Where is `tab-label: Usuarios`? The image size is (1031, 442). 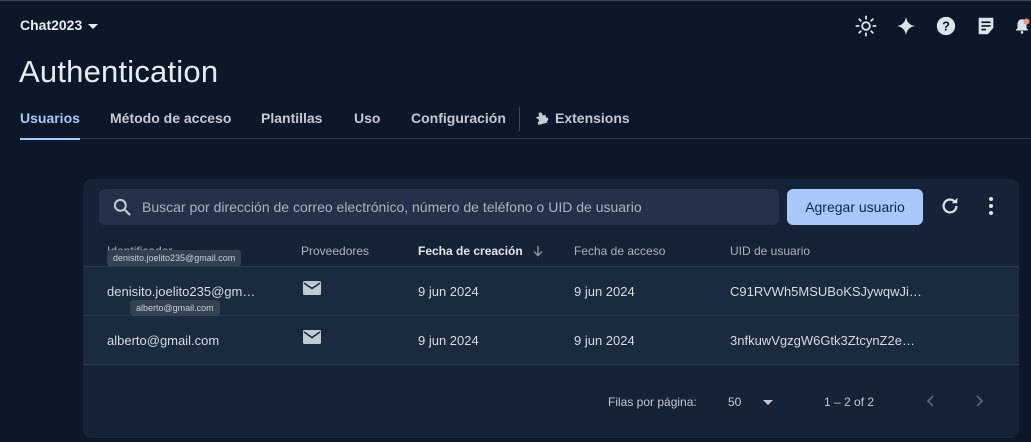 tab-label: Usuarios is located at coordinates (50, 118).